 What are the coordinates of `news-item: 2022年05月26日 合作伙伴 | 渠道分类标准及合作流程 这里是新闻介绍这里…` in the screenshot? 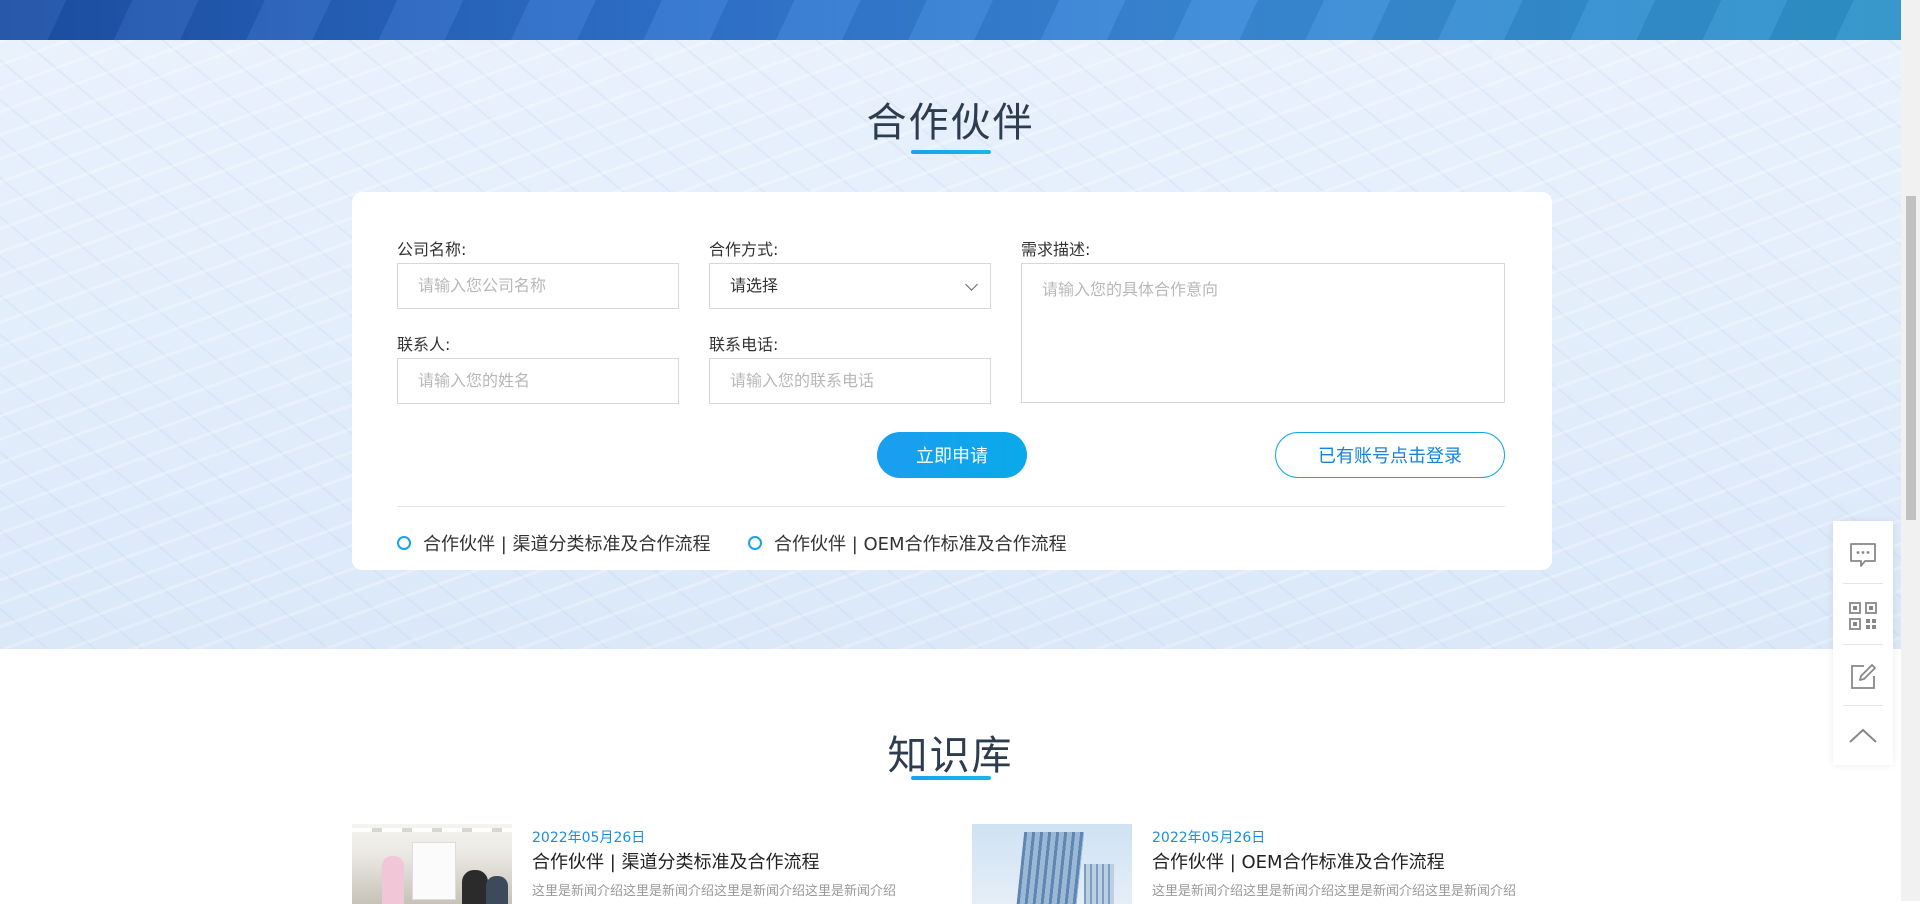 It's located at (652, 864).